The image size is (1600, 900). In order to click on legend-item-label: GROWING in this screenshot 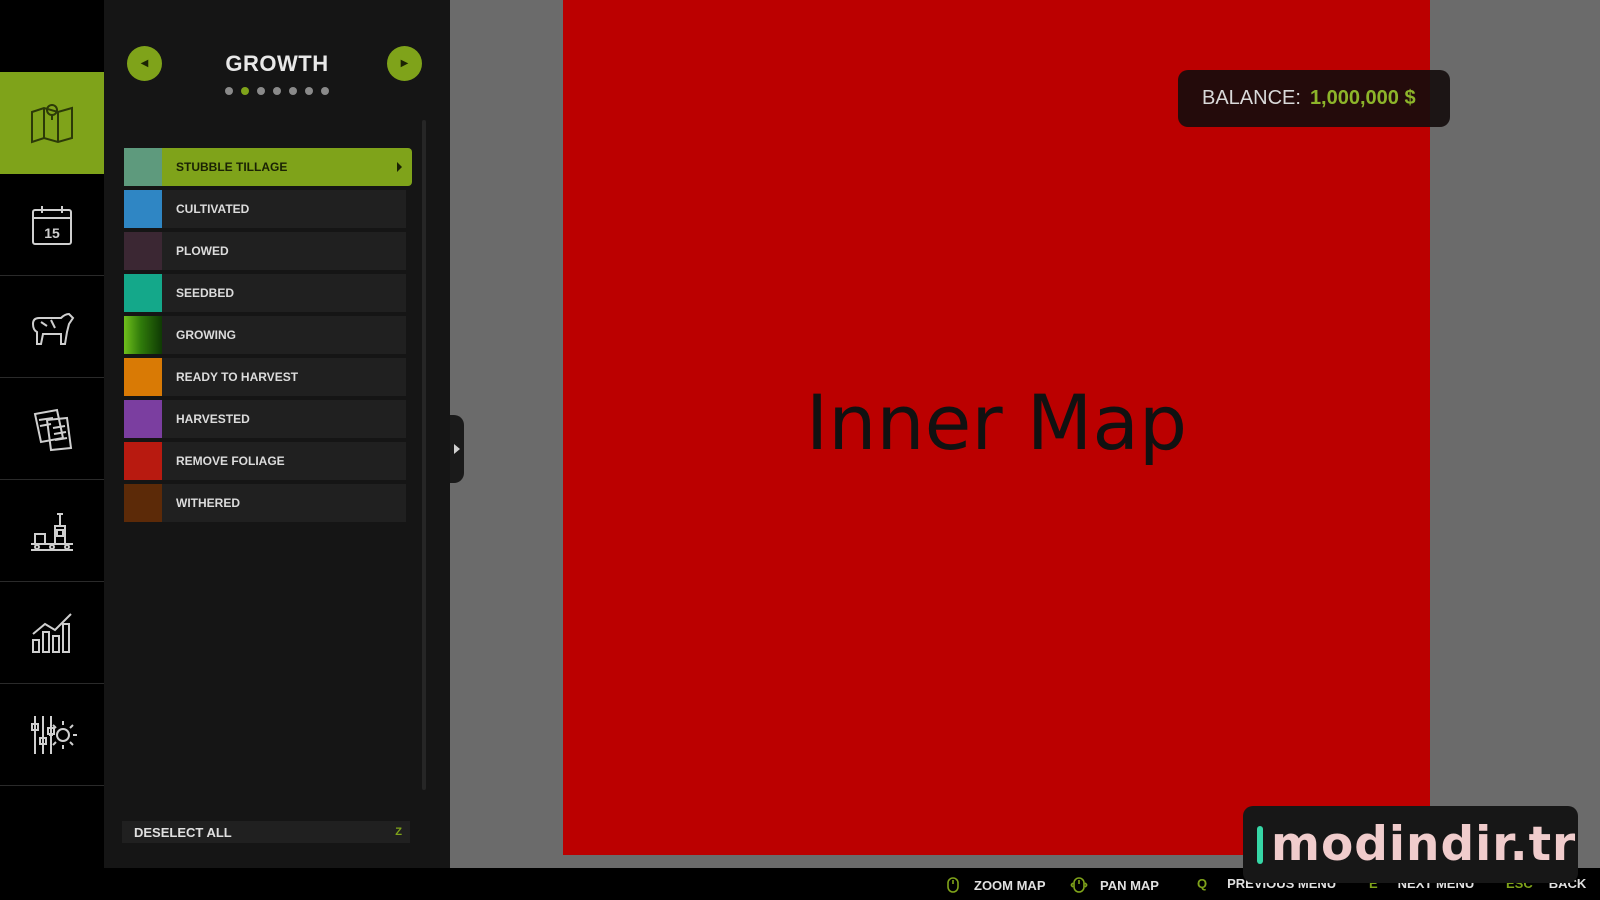, I will do `click(206, 335)`.